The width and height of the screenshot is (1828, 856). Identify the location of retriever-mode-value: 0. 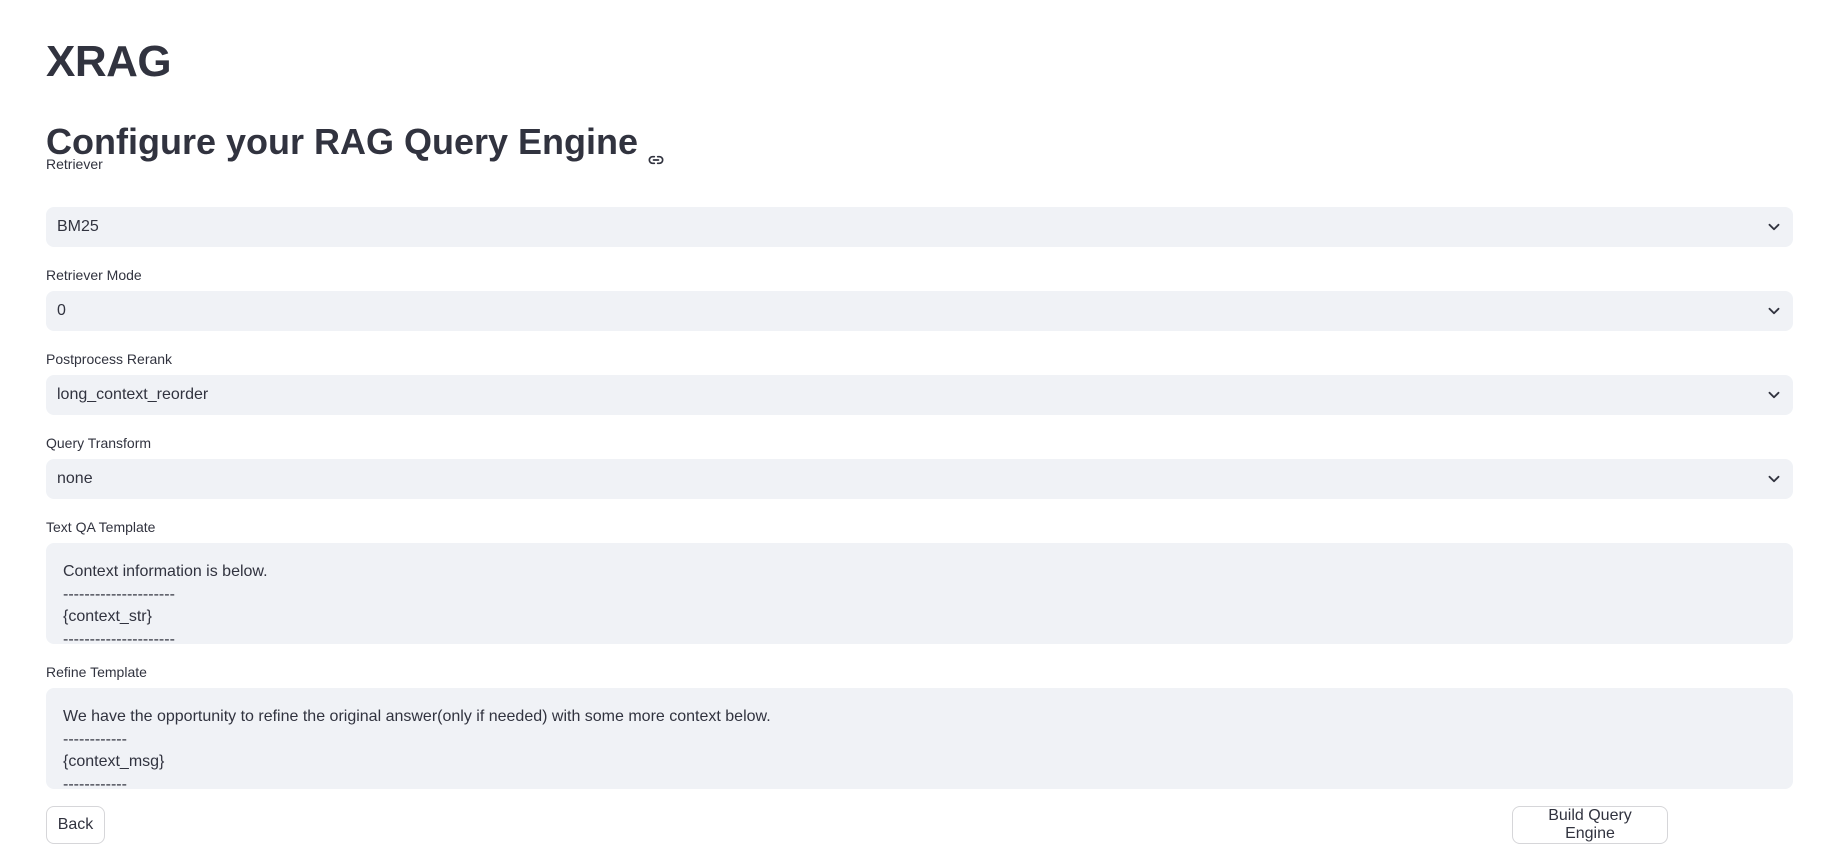
(61, 310).